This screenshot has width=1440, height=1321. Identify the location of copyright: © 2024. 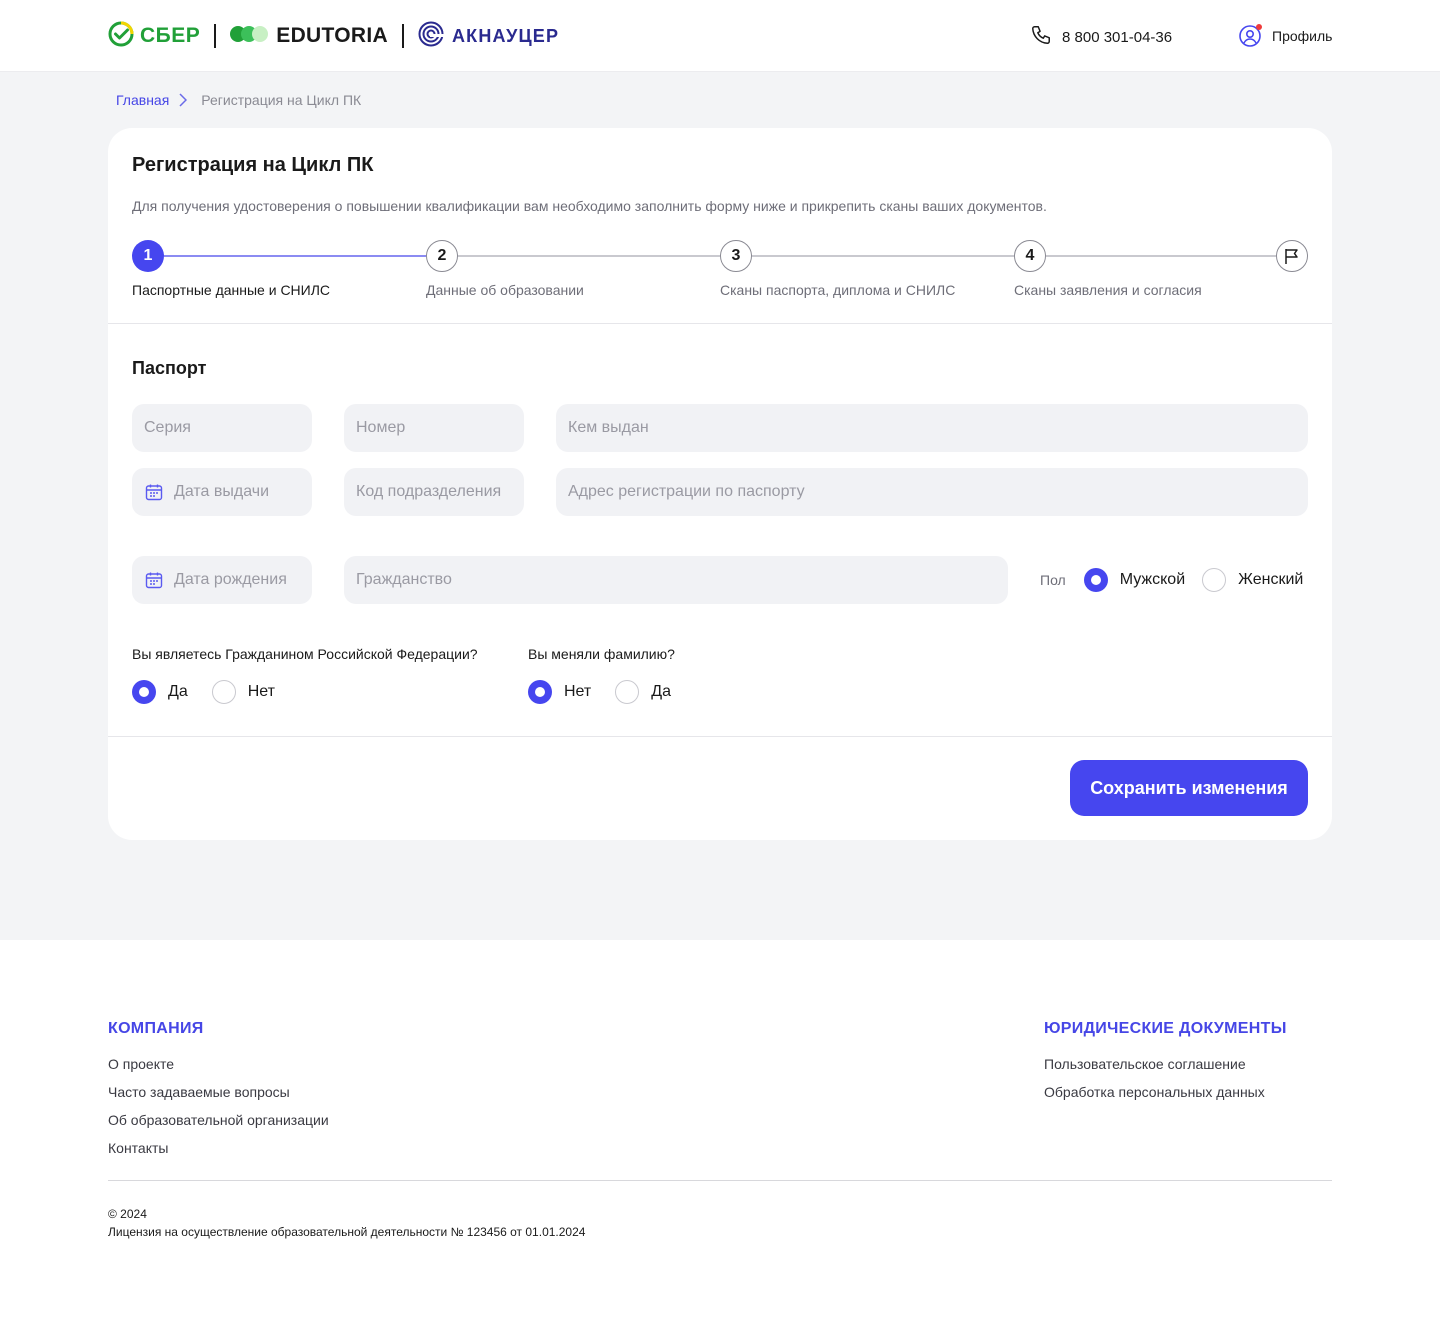
(127, 1214).